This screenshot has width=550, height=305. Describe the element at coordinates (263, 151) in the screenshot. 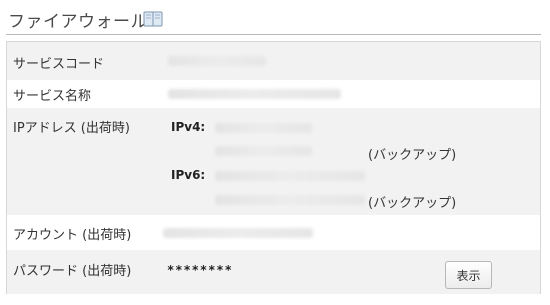

I see `ipv4-backup-value-masked` at that location.